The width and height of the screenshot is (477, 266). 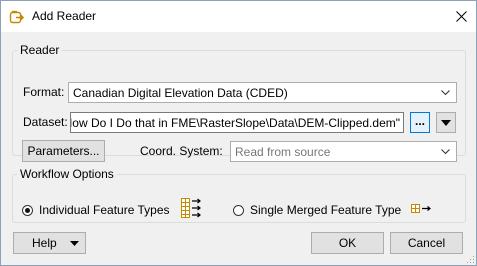 I want to click on single-merged-feature-type-option: Single Merged Feature Type, so click(x=317, y=210).